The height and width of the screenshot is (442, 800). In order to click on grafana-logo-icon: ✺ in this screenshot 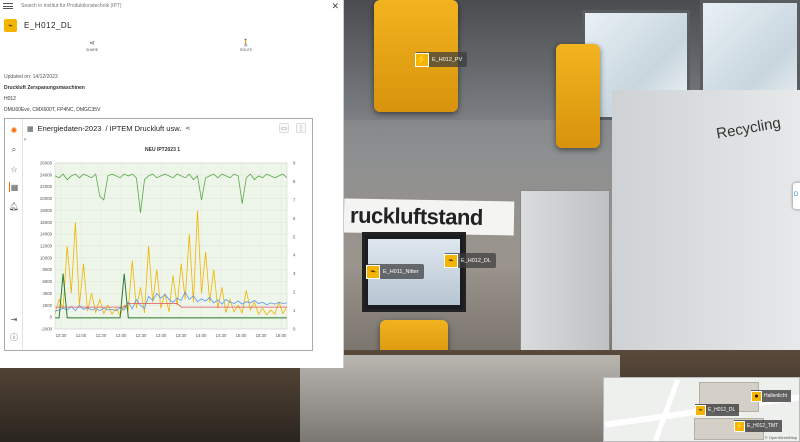, I will do `click(14, 130)`.